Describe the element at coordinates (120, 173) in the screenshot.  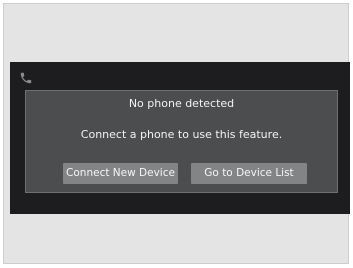
I see `connect-new-device-button: Connect New Device` at that location.